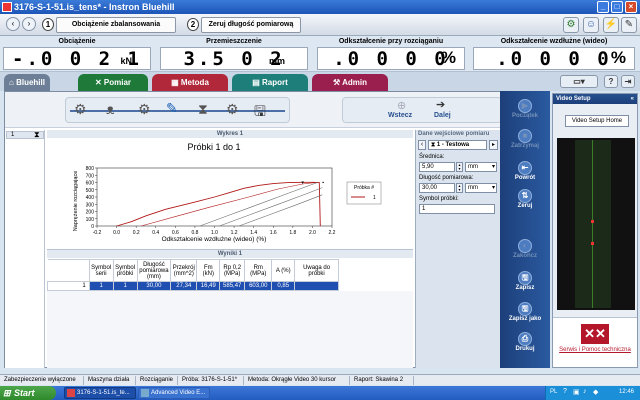  What do you see at coordinates (595, 350) in the screenshot?
I see `service-link: Serwis i Pomoc techniczna` at bounding box center [595, 350].